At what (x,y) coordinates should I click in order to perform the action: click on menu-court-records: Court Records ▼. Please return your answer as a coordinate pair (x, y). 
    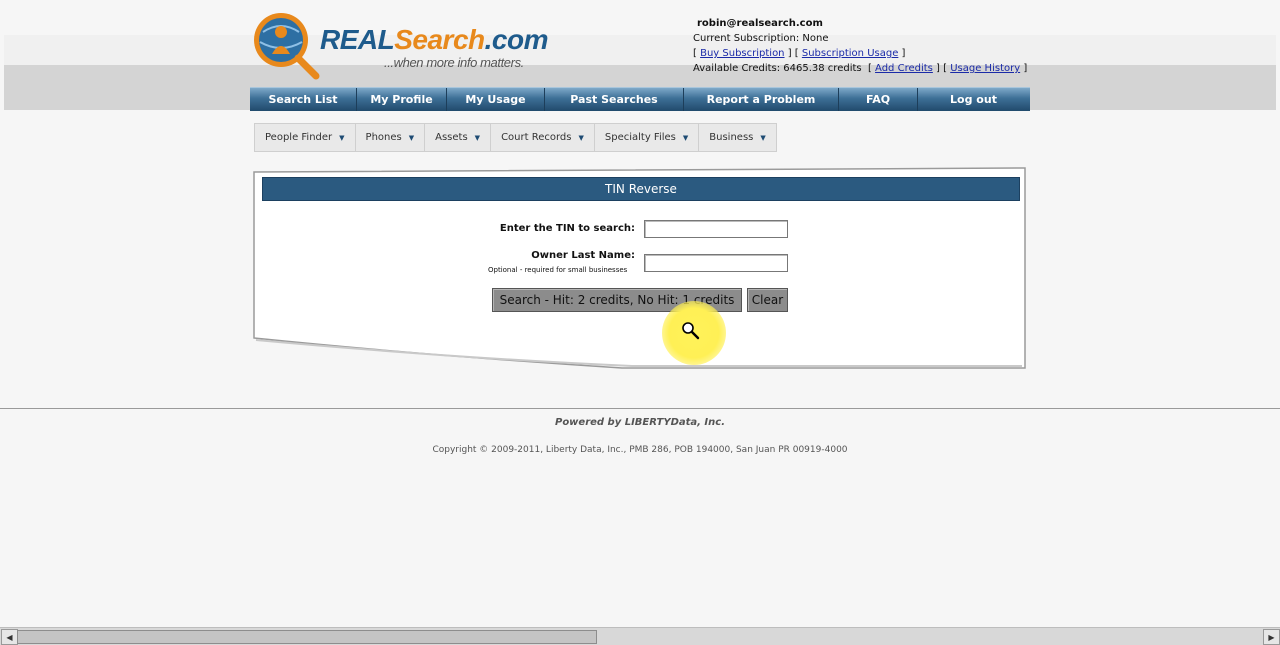
    Looking at the image, I should click on (543, 137).